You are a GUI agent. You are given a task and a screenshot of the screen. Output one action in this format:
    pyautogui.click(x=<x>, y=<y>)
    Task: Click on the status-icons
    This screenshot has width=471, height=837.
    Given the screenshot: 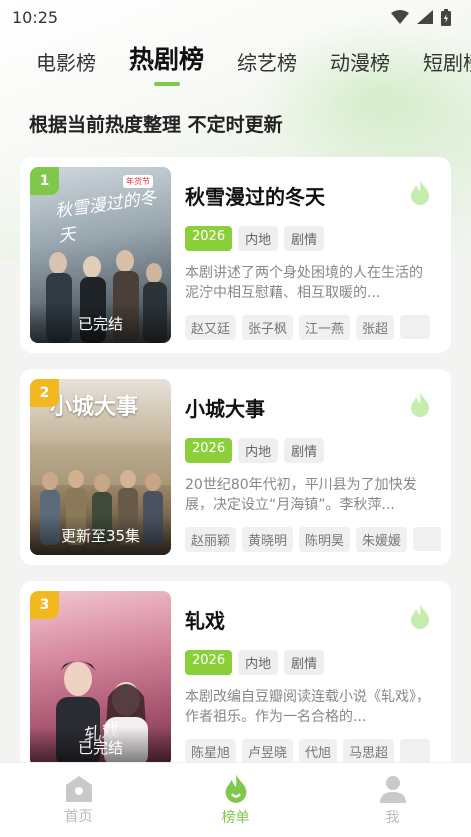 What is the action you would take?
    pyautogui.click(x=421, y=17)
    